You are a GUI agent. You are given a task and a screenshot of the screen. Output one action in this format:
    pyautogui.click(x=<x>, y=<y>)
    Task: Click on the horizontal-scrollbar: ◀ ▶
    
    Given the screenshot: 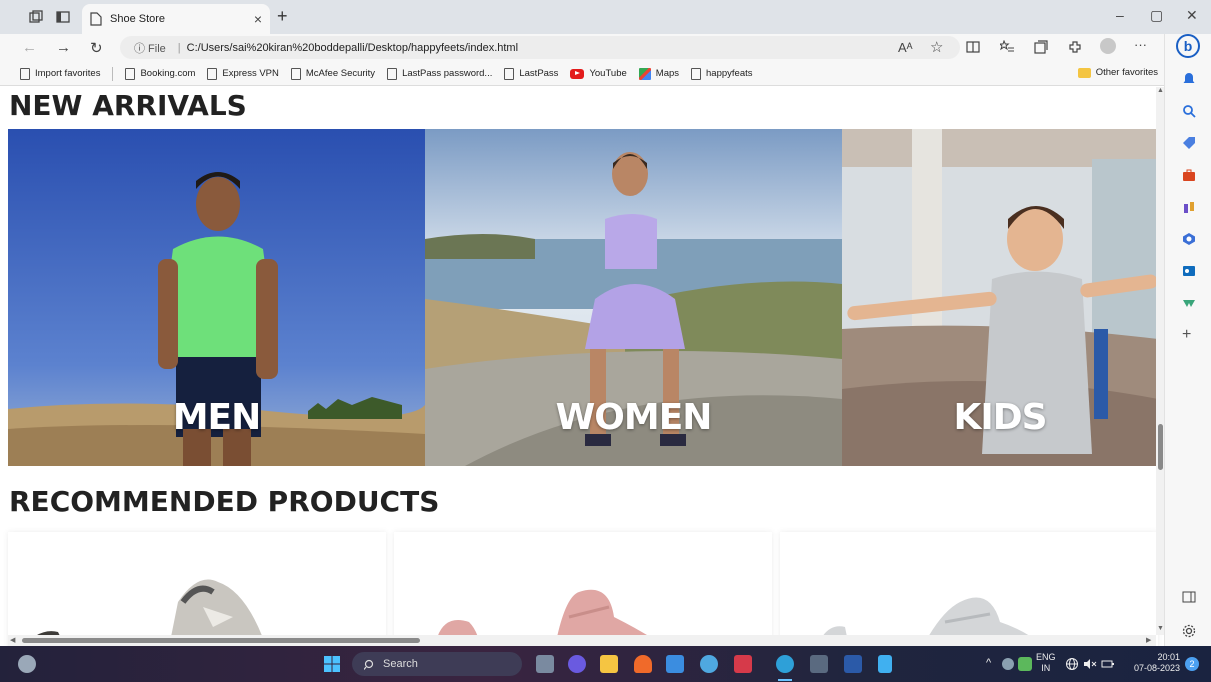 What is the action you would take?
    pyautogui.click(x=582, y=640)
    